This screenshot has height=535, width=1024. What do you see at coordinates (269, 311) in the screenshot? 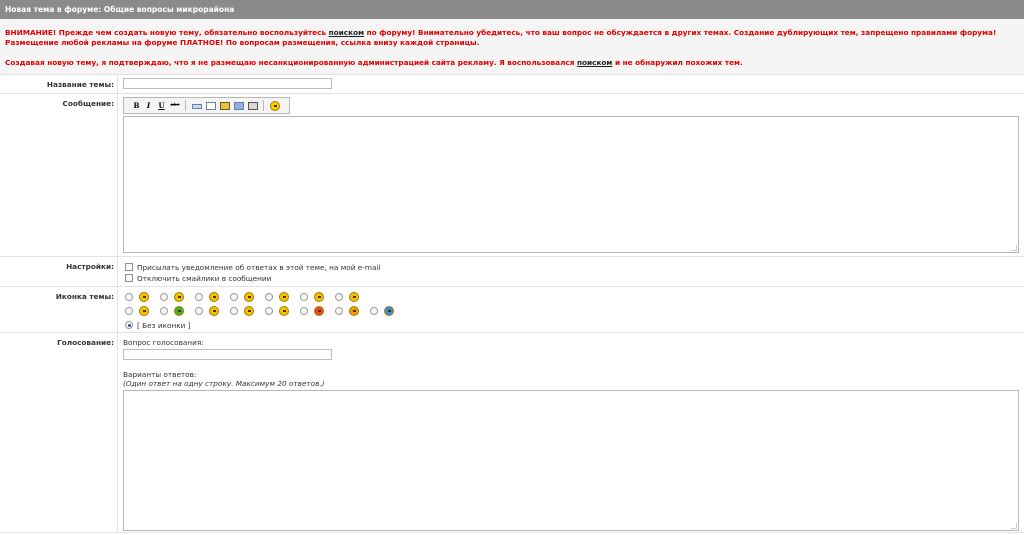
I see `icon-radio-tongue` at bounding box center [269, 311].